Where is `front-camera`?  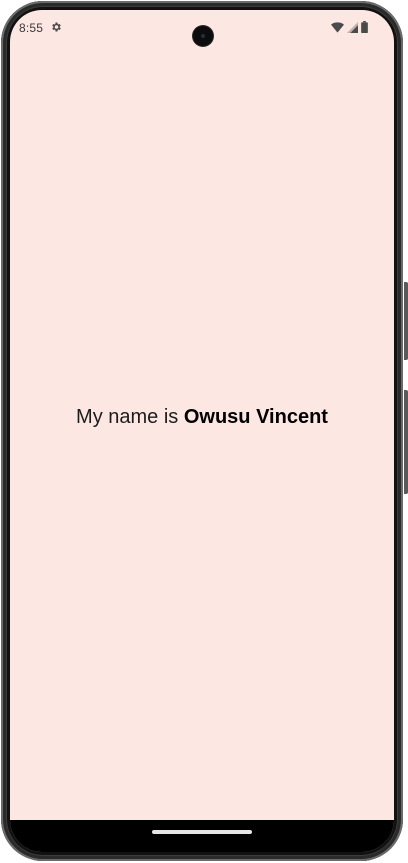 front-camera is located at coordinates (203, 36).